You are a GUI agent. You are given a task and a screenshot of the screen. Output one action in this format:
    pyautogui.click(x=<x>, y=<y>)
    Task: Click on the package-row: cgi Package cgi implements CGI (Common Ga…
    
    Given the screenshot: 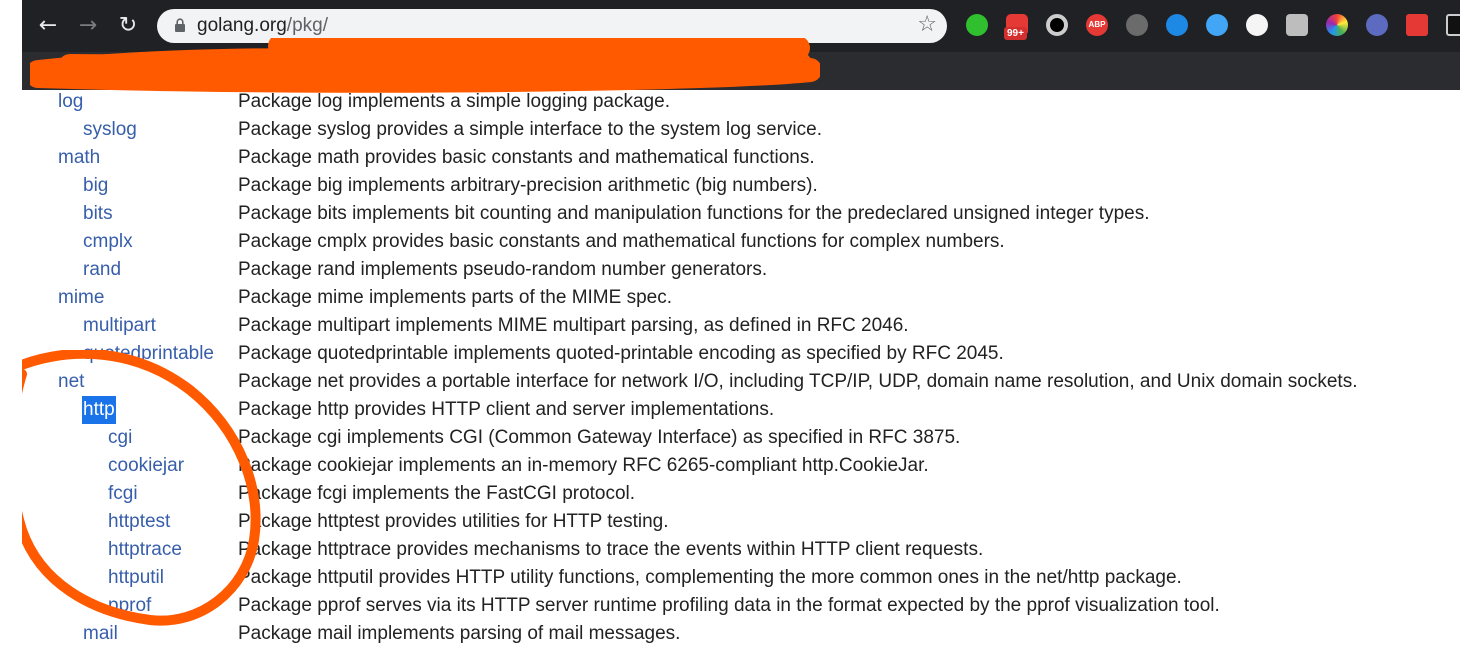 What is the action you would take?
    pyautogui.click(x=730, y=438)
    